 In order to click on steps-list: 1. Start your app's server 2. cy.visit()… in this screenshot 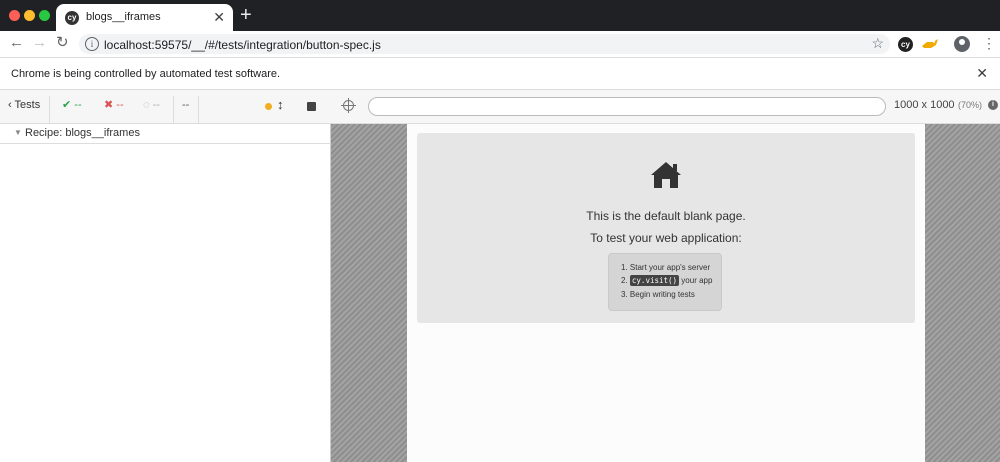, I will do `click(665, 282)`.